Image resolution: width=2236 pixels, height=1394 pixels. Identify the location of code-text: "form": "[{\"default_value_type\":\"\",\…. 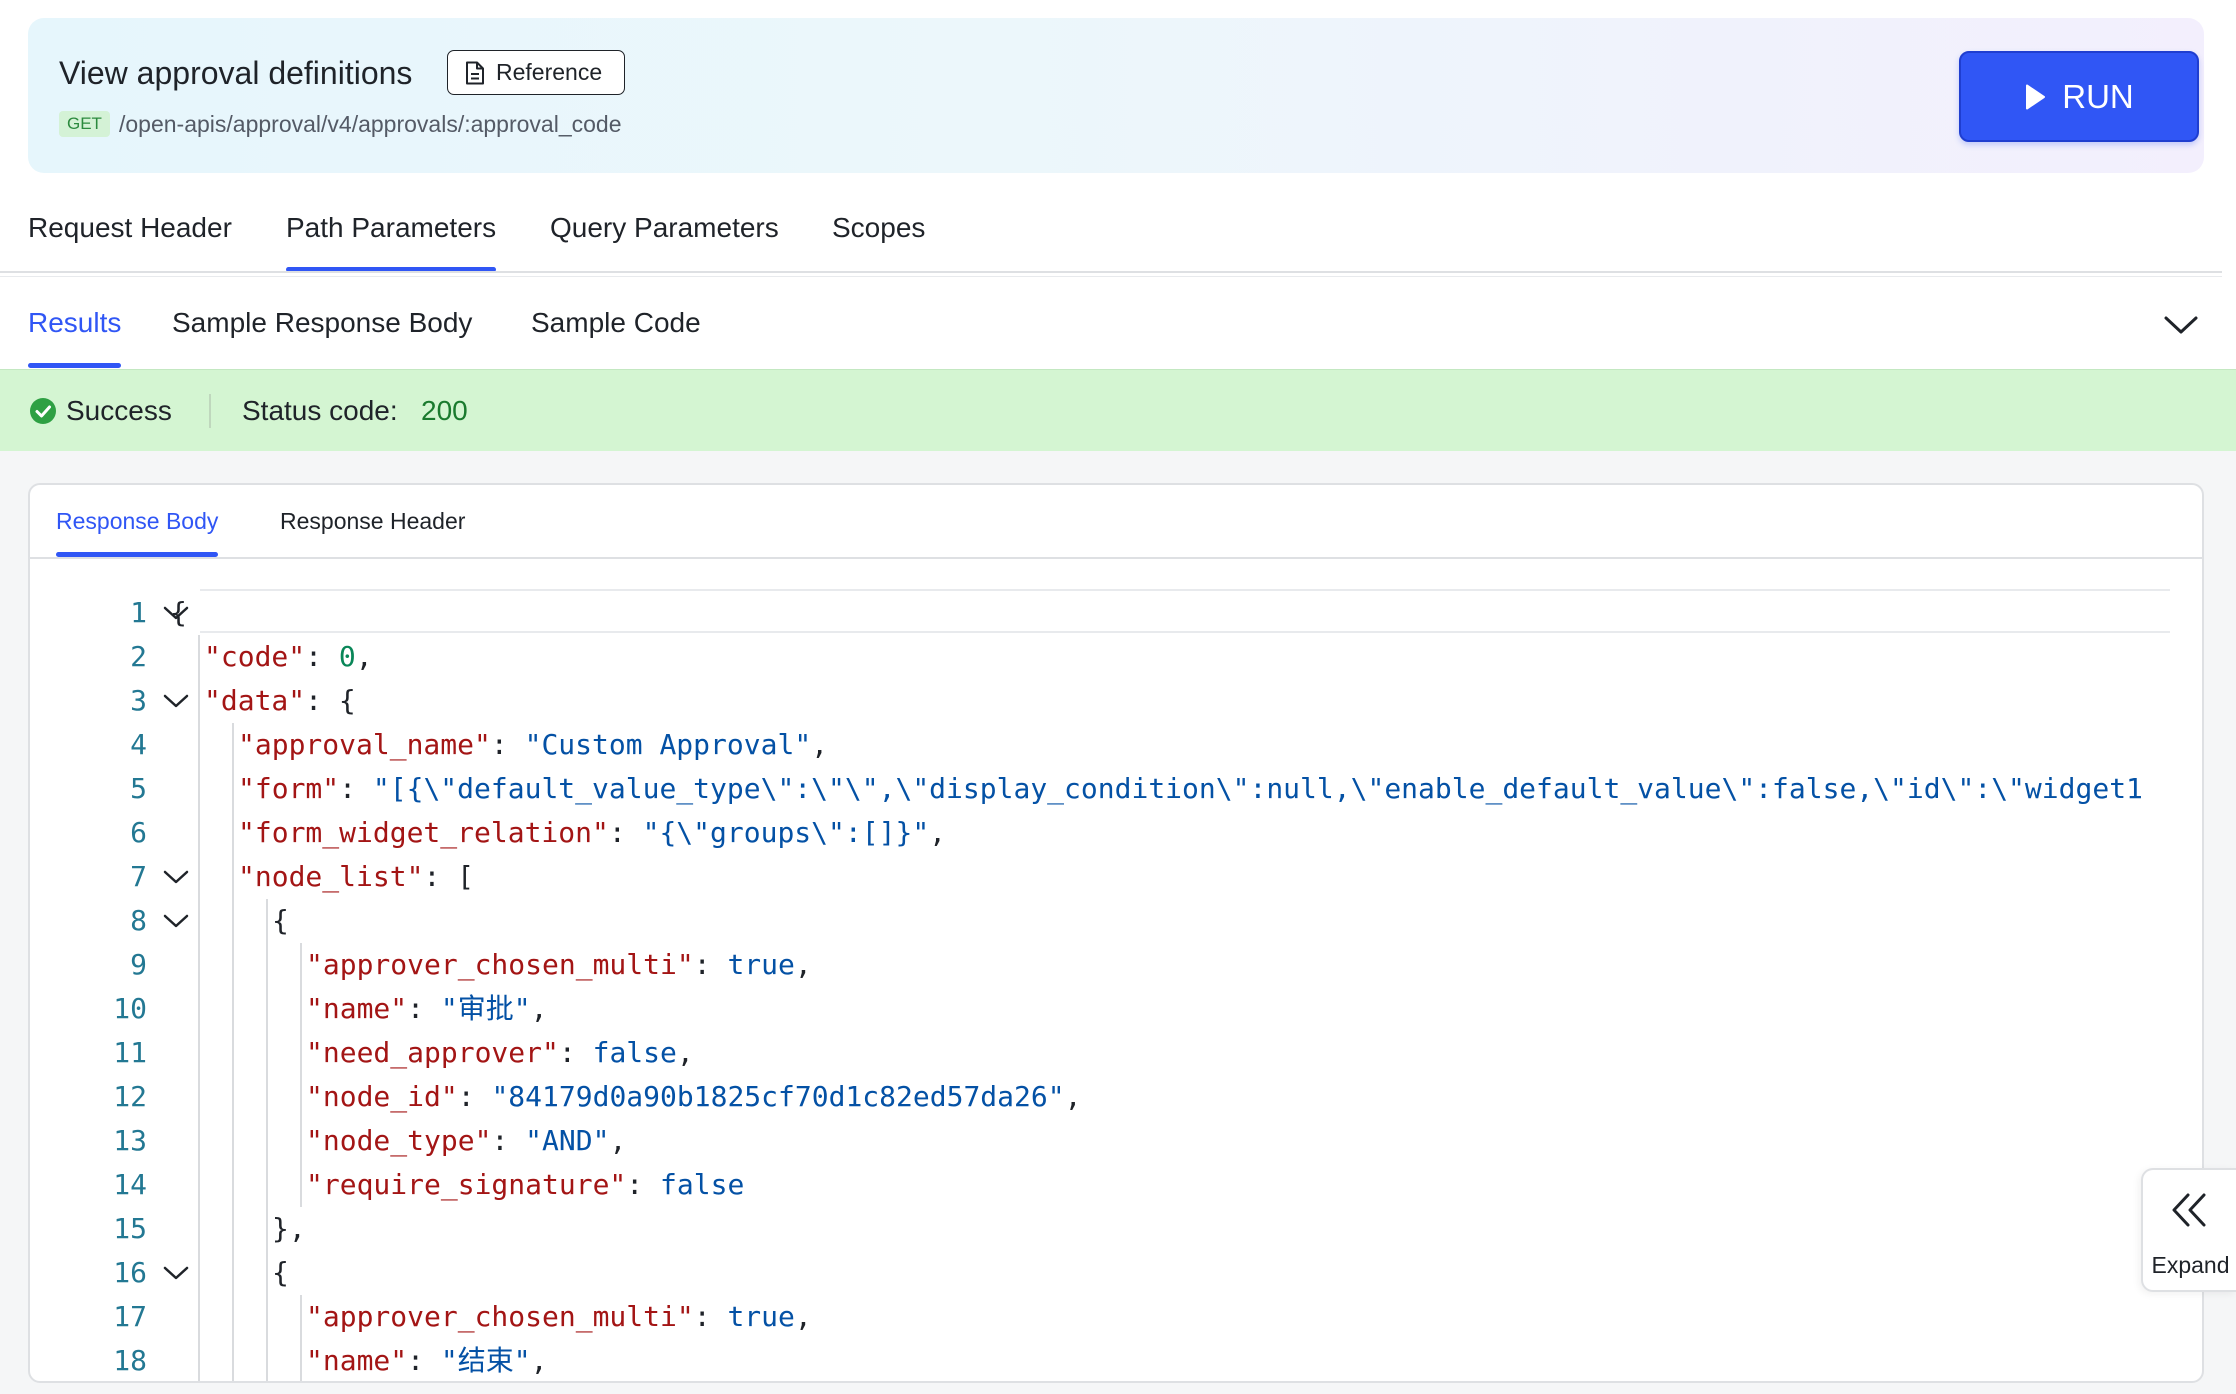
(1190, 789).